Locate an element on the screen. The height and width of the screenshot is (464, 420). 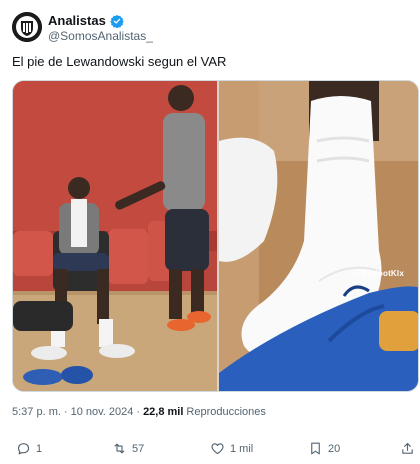
tweet-time: 5:37 p. m. is located at coordinates (36, 412).